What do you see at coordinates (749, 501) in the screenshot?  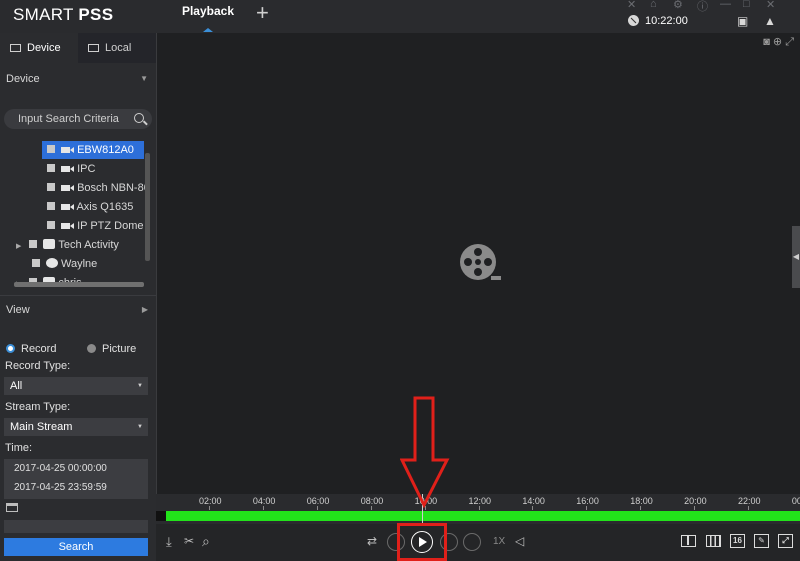 I see `timeline-tick-label: 22:00` at bounding box center [749, 501].